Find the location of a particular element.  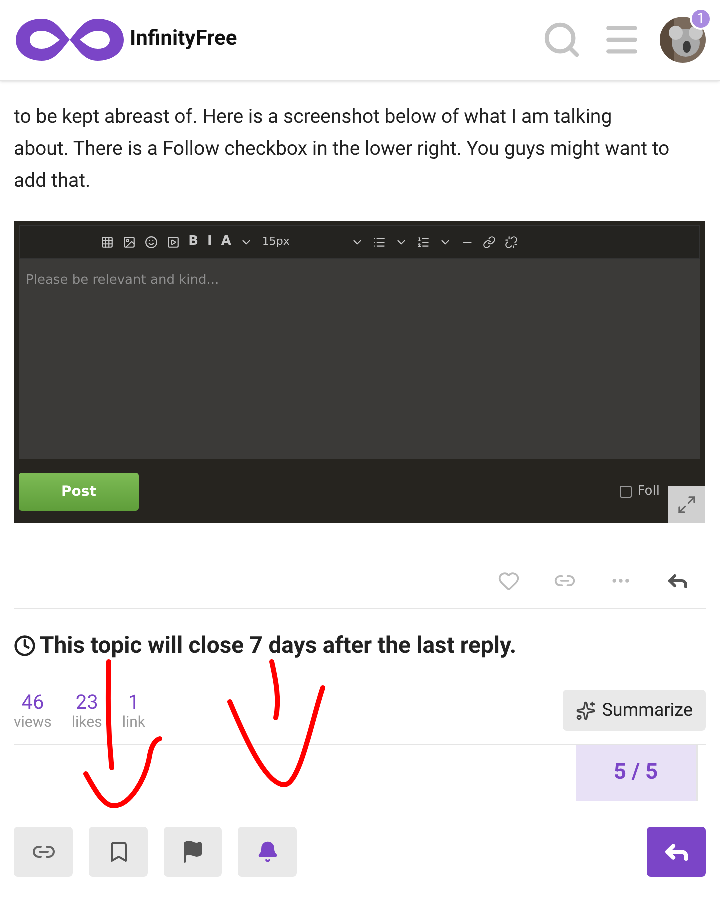

bell-icon is located at coordinates (267, 851).